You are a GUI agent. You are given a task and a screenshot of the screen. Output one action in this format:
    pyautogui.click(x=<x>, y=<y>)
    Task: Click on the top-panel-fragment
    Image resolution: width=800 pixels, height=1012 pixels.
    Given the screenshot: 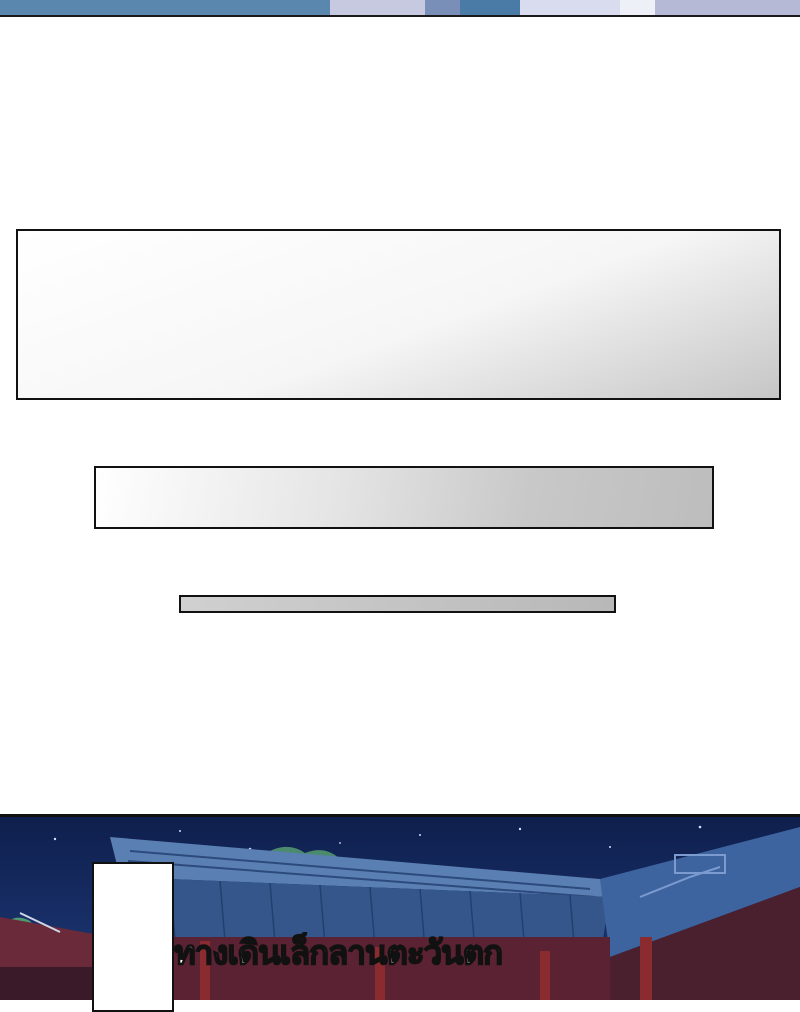 What is the action you would take?
    pyautogui.click(x=400, y=8)
    